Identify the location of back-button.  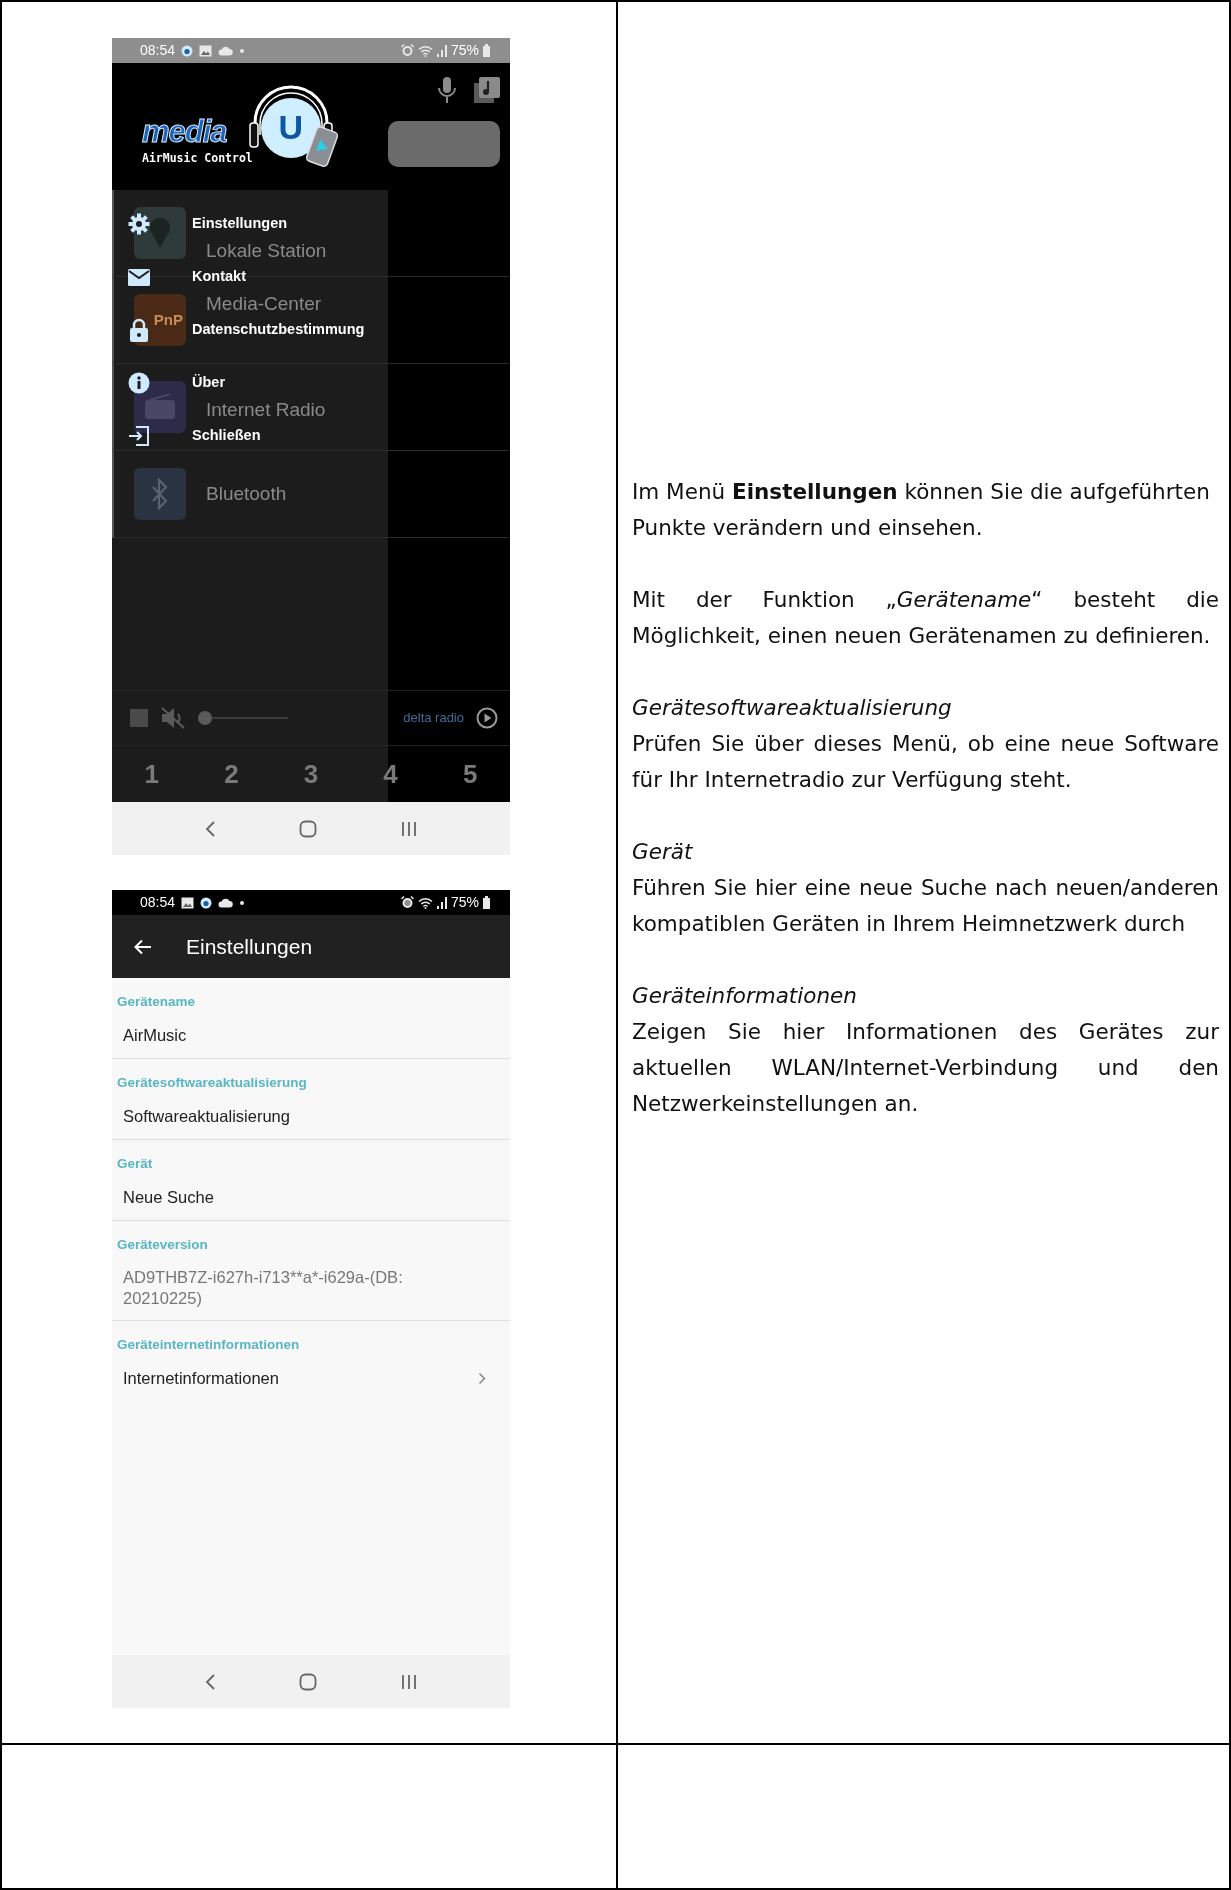
(143, 946).